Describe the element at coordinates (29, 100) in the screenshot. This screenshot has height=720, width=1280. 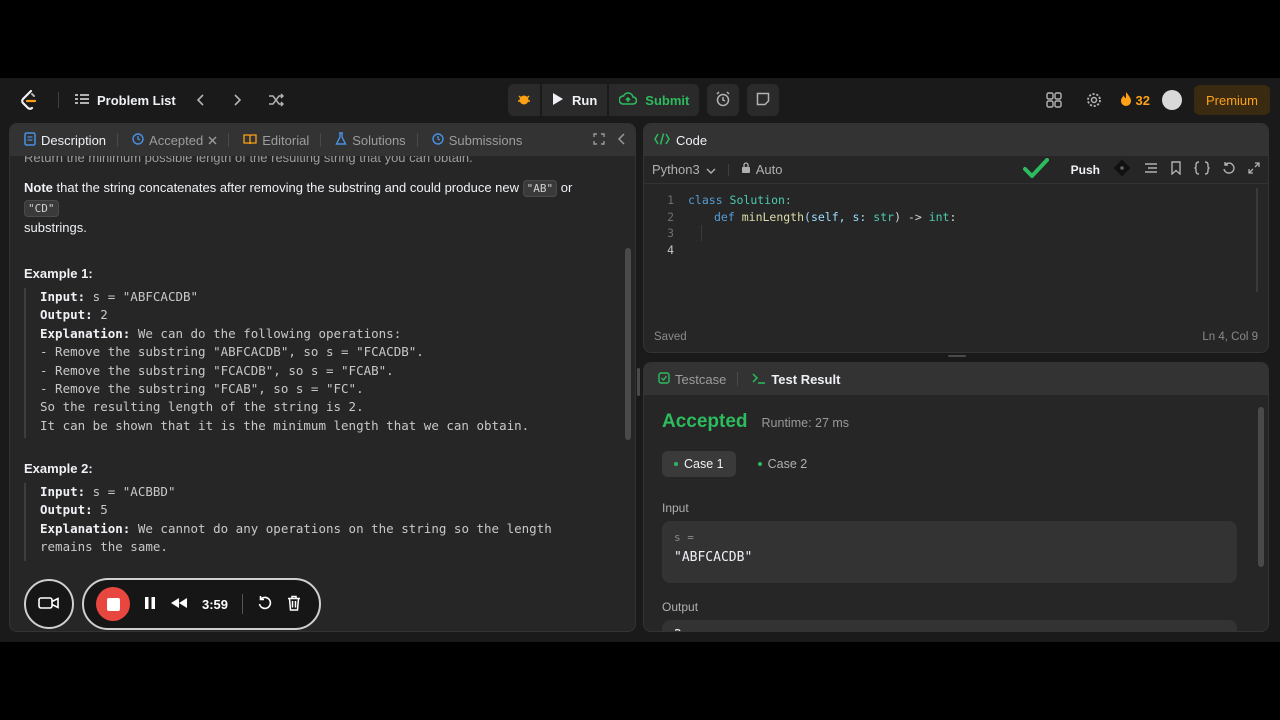
I see `leetcode-logo-icon` at that location.